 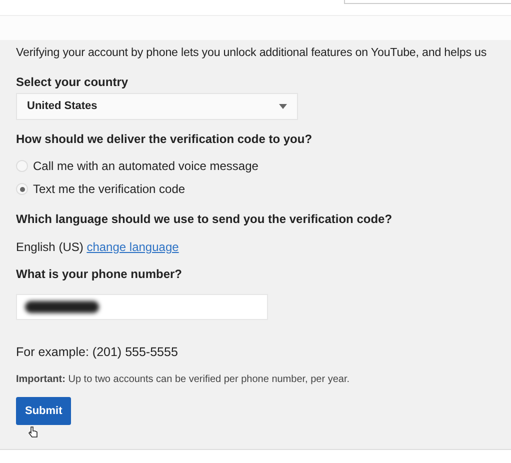 What do you see at coordinates (145, 166) in the screenshot?
I see `radio-label: Call me with an automated voice message` at bounding box center [145, 166].